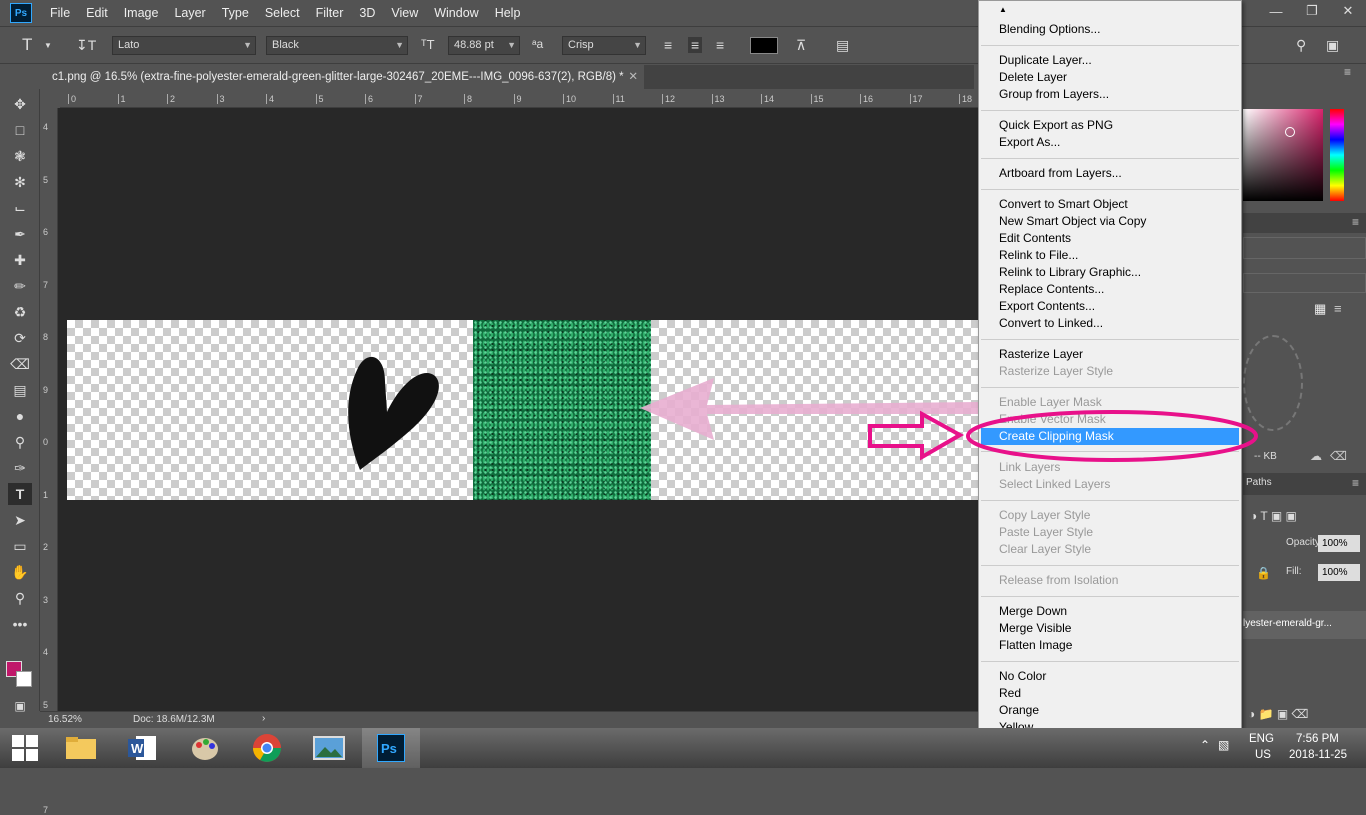 This screenshot has height=815, width=1366. I want to click on panel-menu-icon-2: ≡, so click(1355, 222).